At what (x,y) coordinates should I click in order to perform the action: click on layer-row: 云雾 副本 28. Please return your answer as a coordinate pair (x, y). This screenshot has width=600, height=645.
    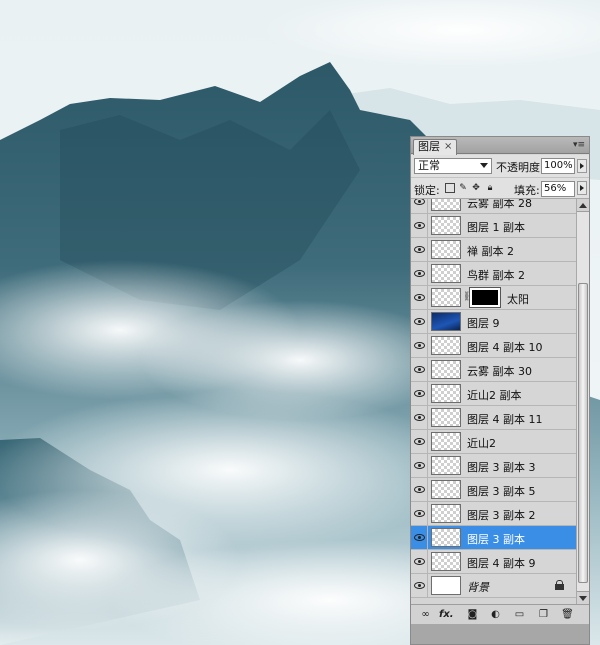
    Looking at the image, I should click on (493, 206).